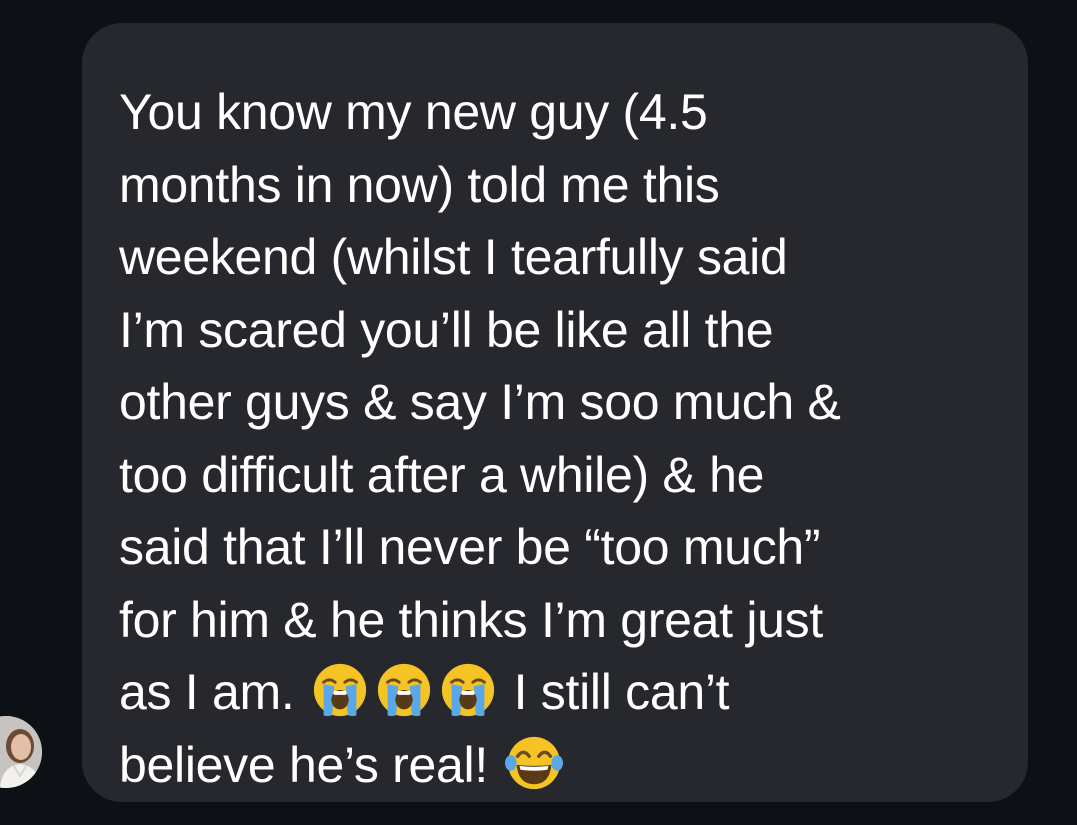 The width and height of the screenshot is (1077, 825). What do you see at coordinates (480, 402) in the screenshot?
I see `message-line: other guys & say I’m soo much &` at bounding box center [480, 402].